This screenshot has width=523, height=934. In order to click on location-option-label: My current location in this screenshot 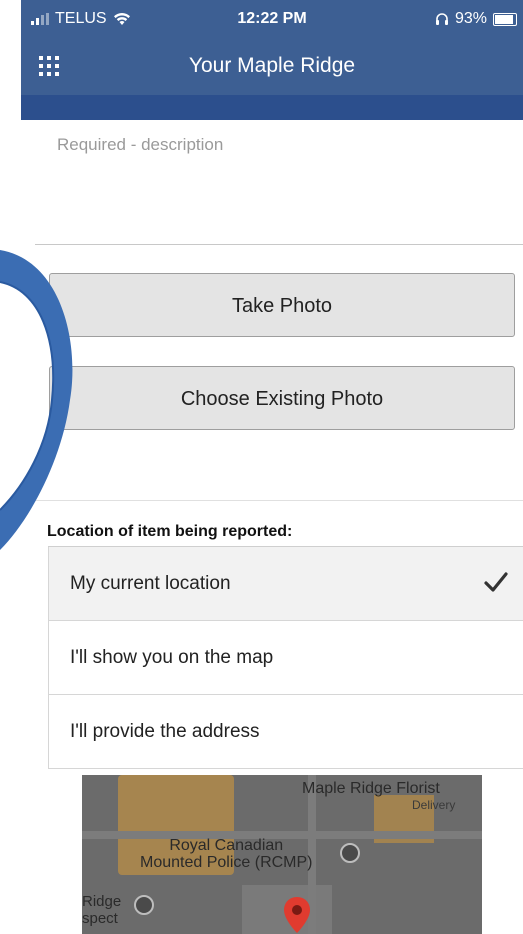, I will do `click(150, 583)`.